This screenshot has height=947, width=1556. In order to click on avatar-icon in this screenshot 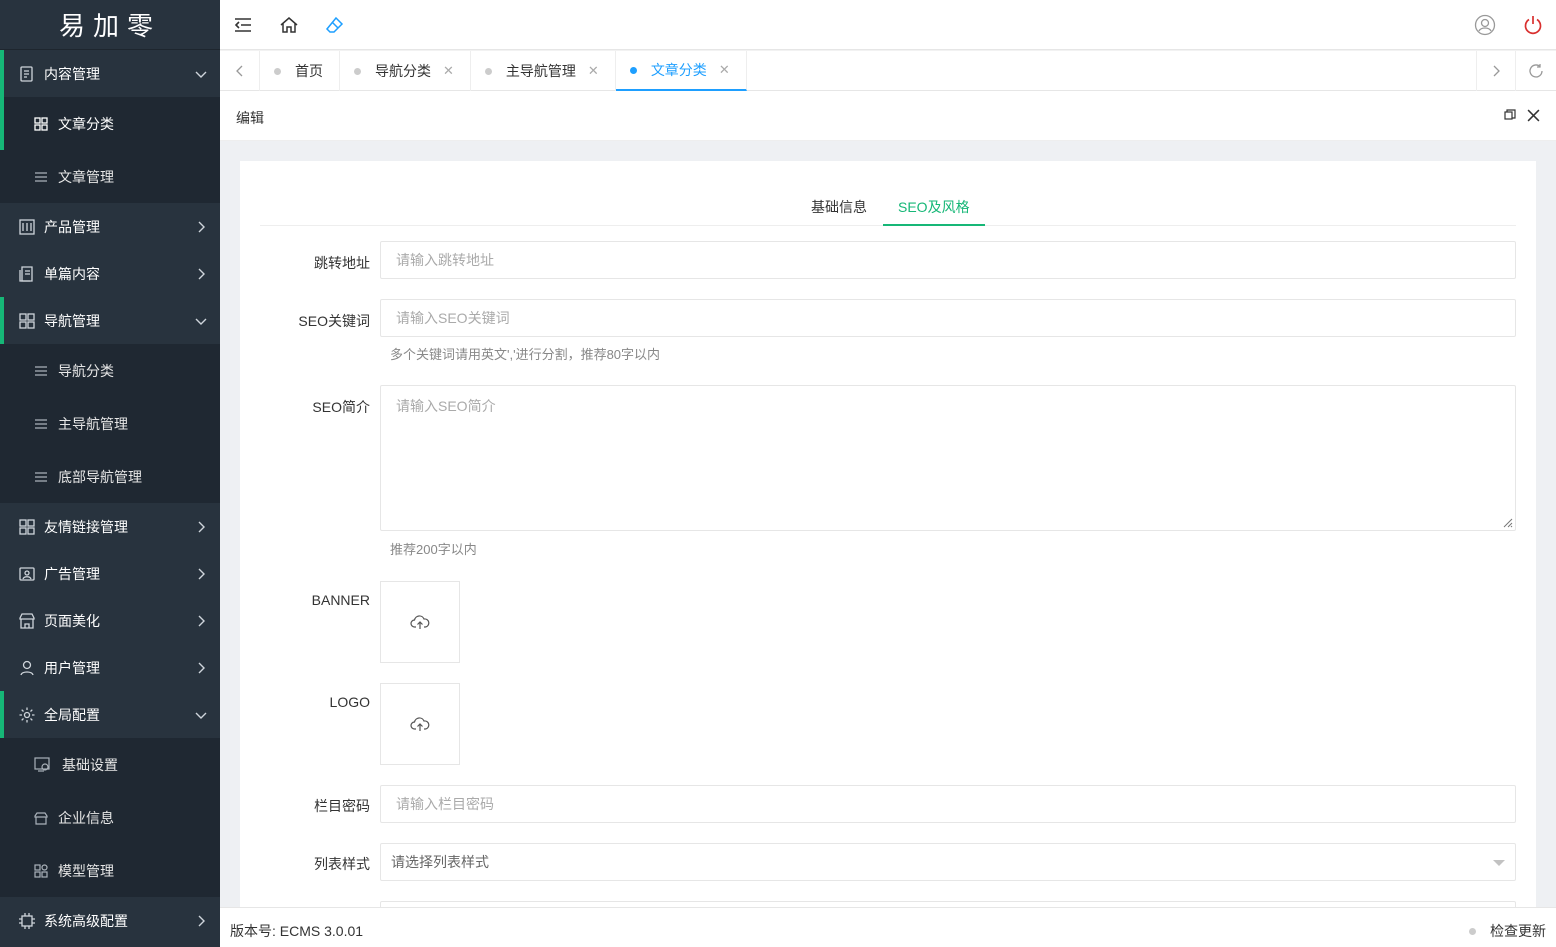, I will do `click(1485, 25)`.